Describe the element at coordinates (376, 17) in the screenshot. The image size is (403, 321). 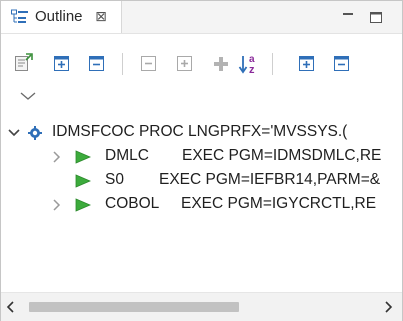
I see `maximize-icon` at that location.